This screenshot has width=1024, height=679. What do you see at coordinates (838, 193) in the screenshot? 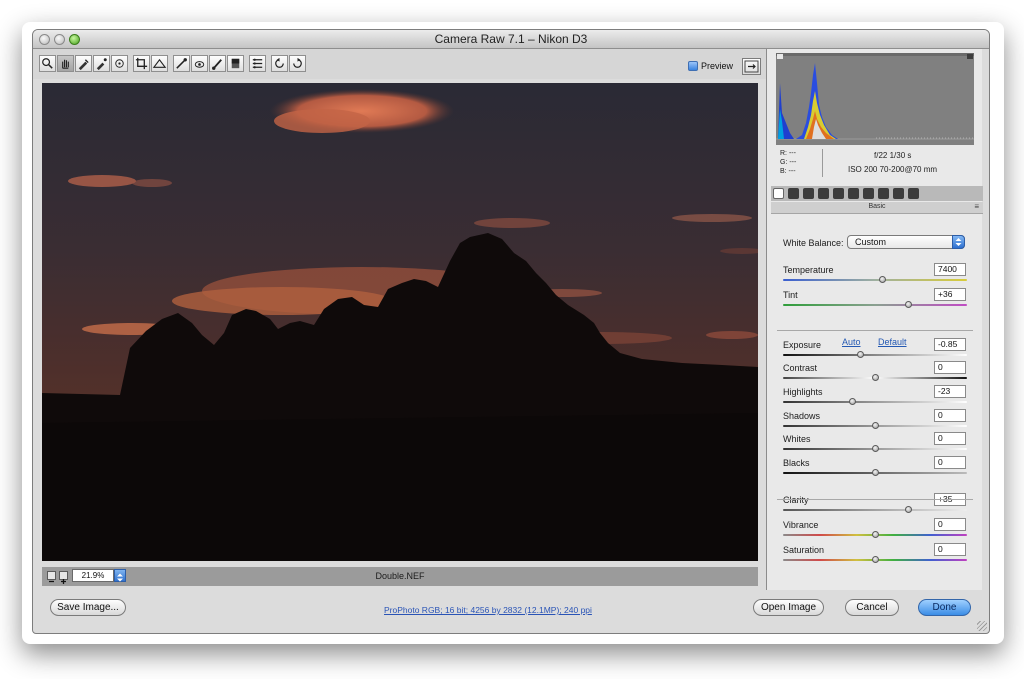
I see `split-toning-tab-icon` at bounding box center [838, 193].